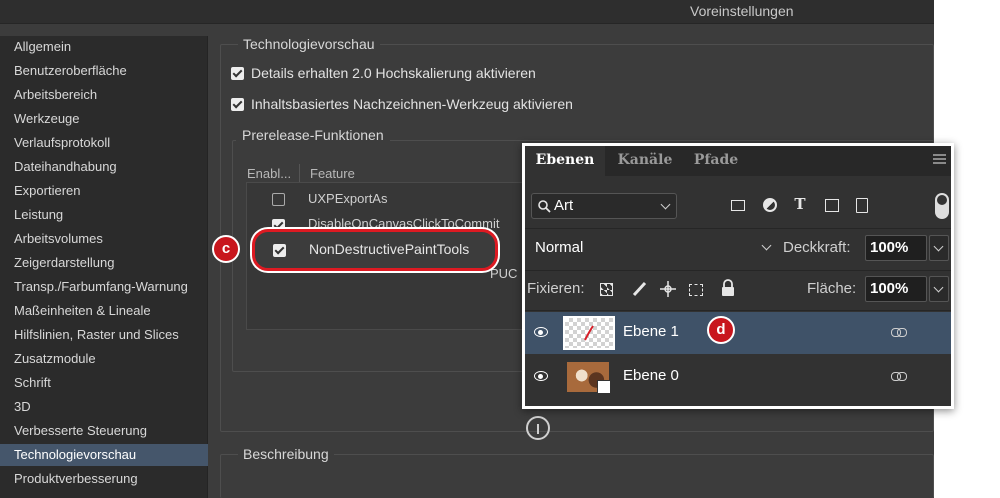 The image size is (1000, 498). What do you see at coordinates (716, 161) in the screenshot?
I see `tab-pfade: Pfade` at bounding box center [716, 161].